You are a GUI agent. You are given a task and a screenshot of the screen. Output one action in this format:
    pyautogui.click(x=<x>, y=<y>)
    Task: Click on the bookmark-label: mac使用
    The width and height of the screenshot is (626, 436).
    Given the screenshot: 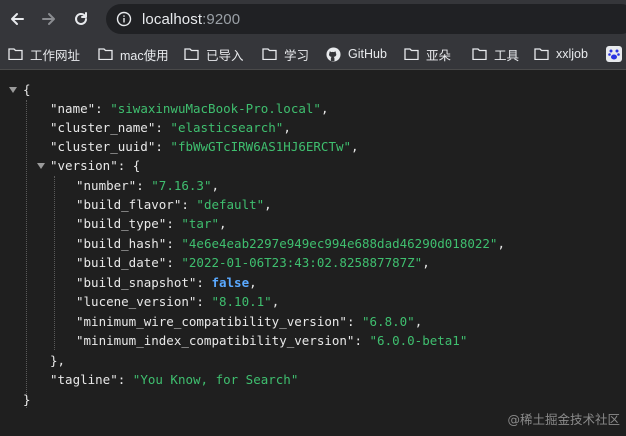 What is the action you would take?
    pyautogui.click(x=144, y=55)
    